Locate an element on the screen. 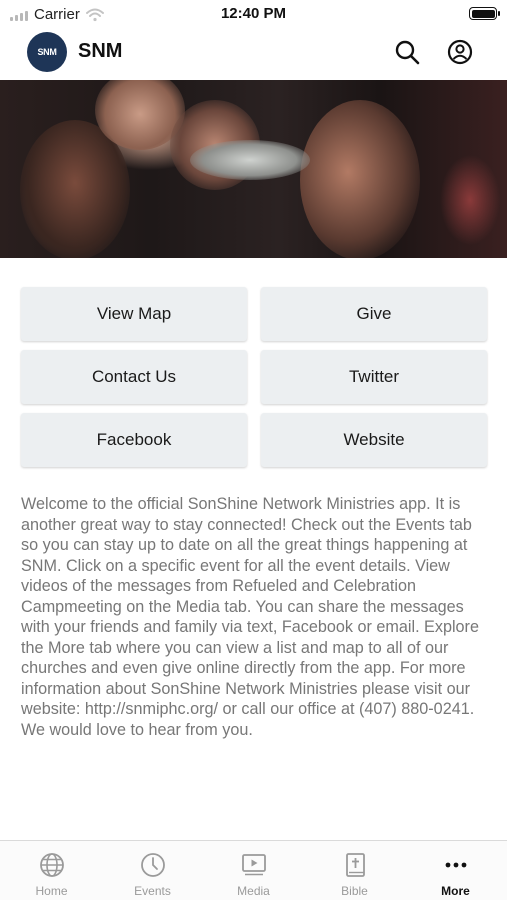 This screenshot has height=900, width=507. twitter-button: Twitter is located at coordinates (374, 377).